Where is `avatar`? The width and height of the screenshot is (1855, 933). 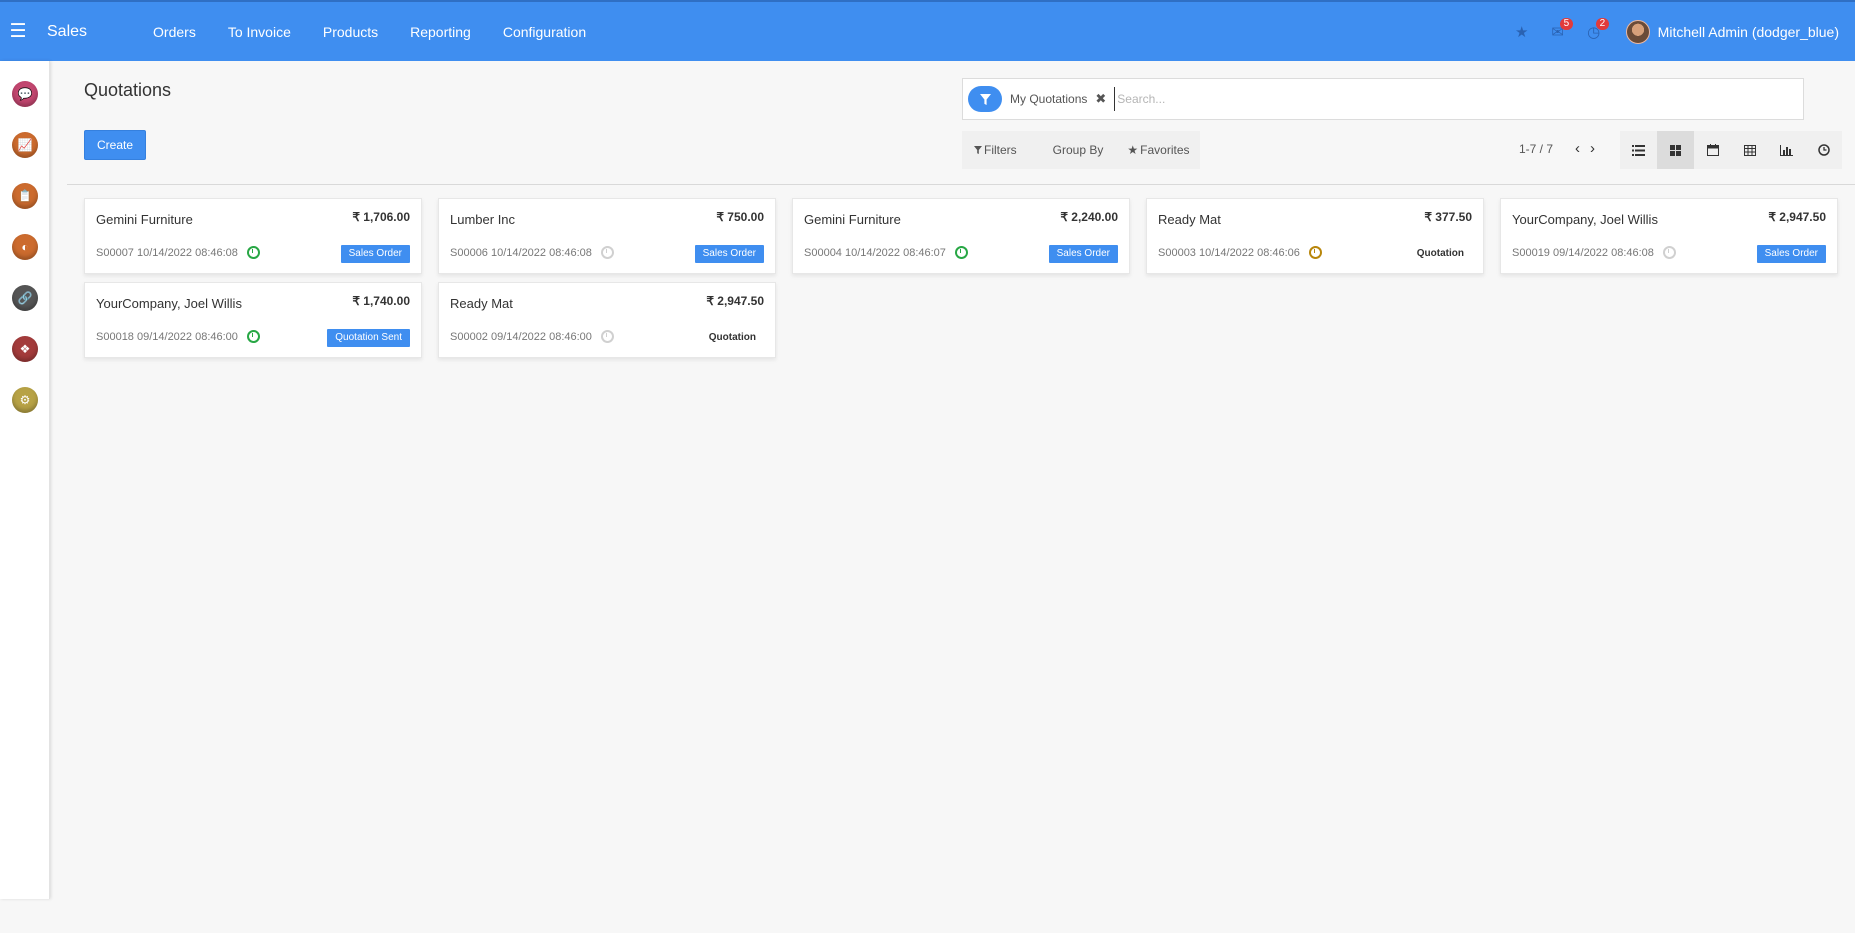
avatar is located at coordinates (1637, 31).